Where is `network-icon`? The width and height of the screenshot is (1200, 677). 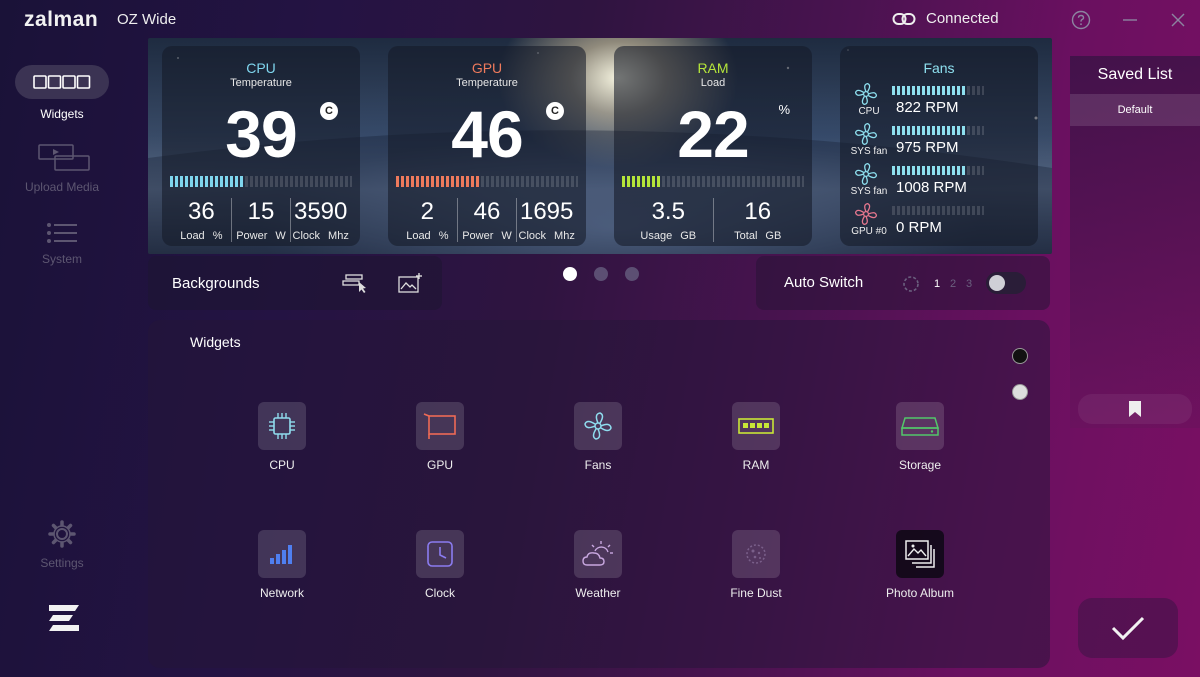
network-icon is located at coordinates (281, 554).